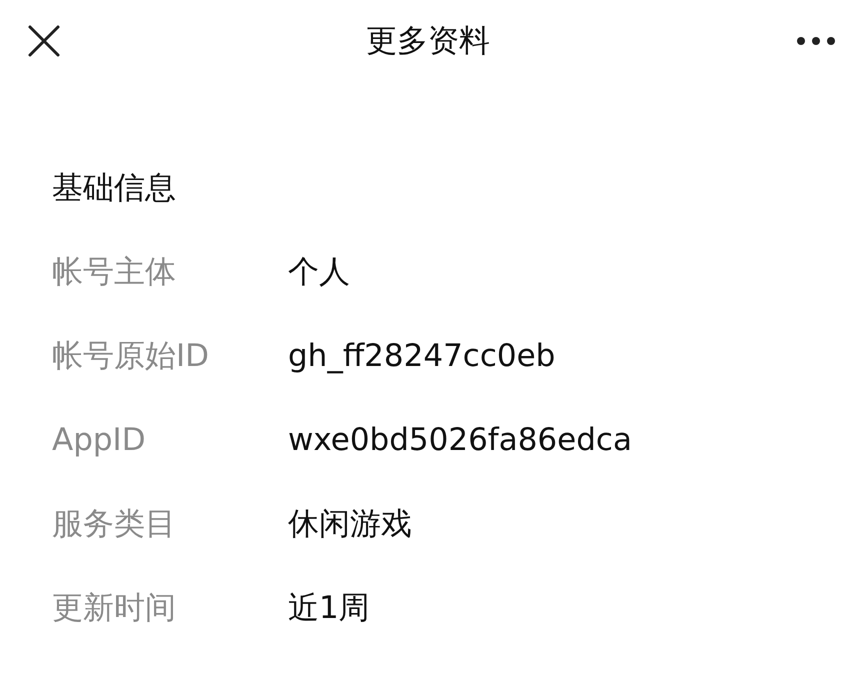 The width and height of the screenshot is (864, 687). Describe the element at coordinates (460, 440) in the screenshot. I see `field-value: wxe0bd5026fa86edca` at that location.